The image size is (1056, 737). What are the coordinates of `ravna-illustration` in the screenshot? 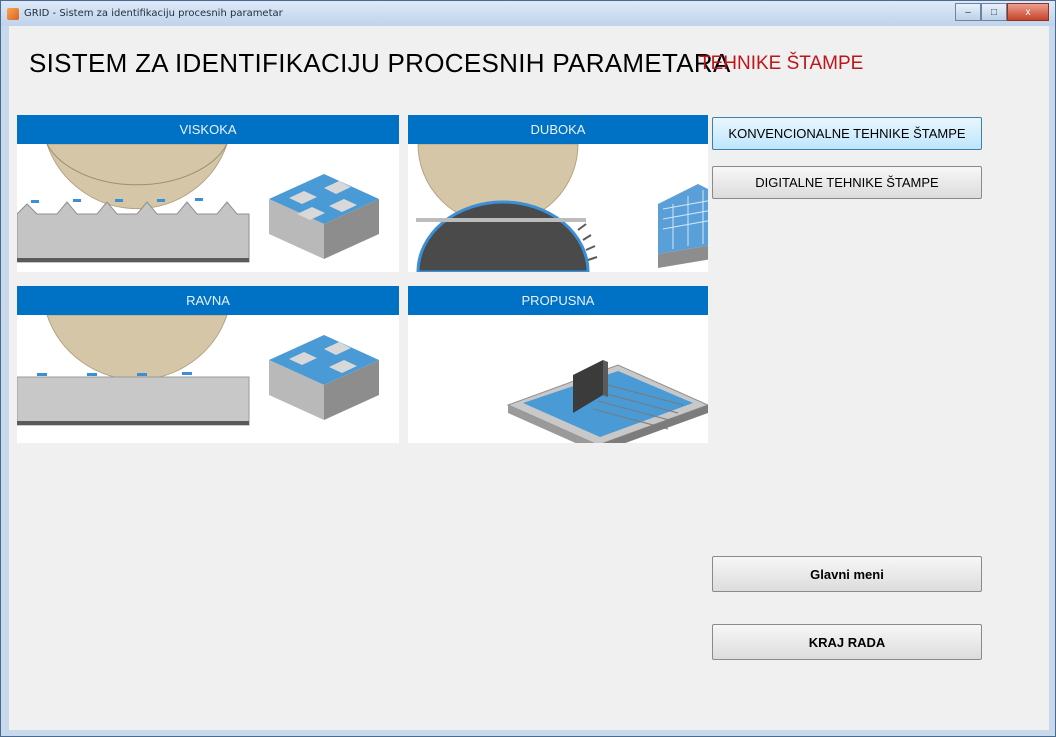 It's located at (208, 379).